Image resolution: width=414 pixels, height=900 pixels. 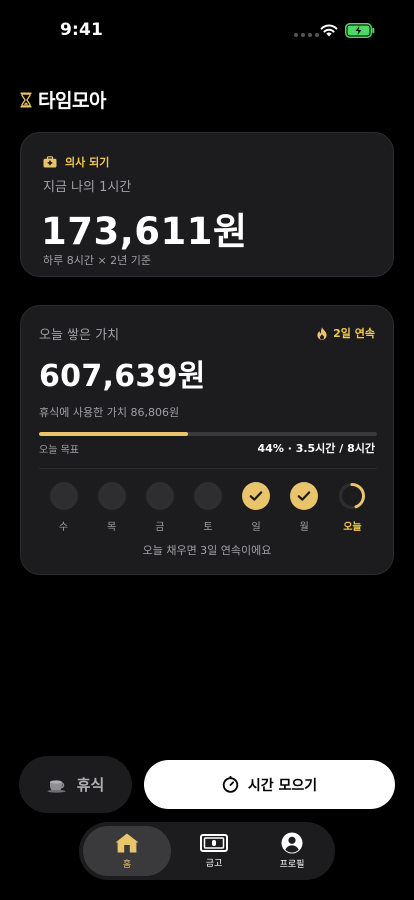 I want to click on streak-badge: 2일 연속, so click(x=346, y=333).